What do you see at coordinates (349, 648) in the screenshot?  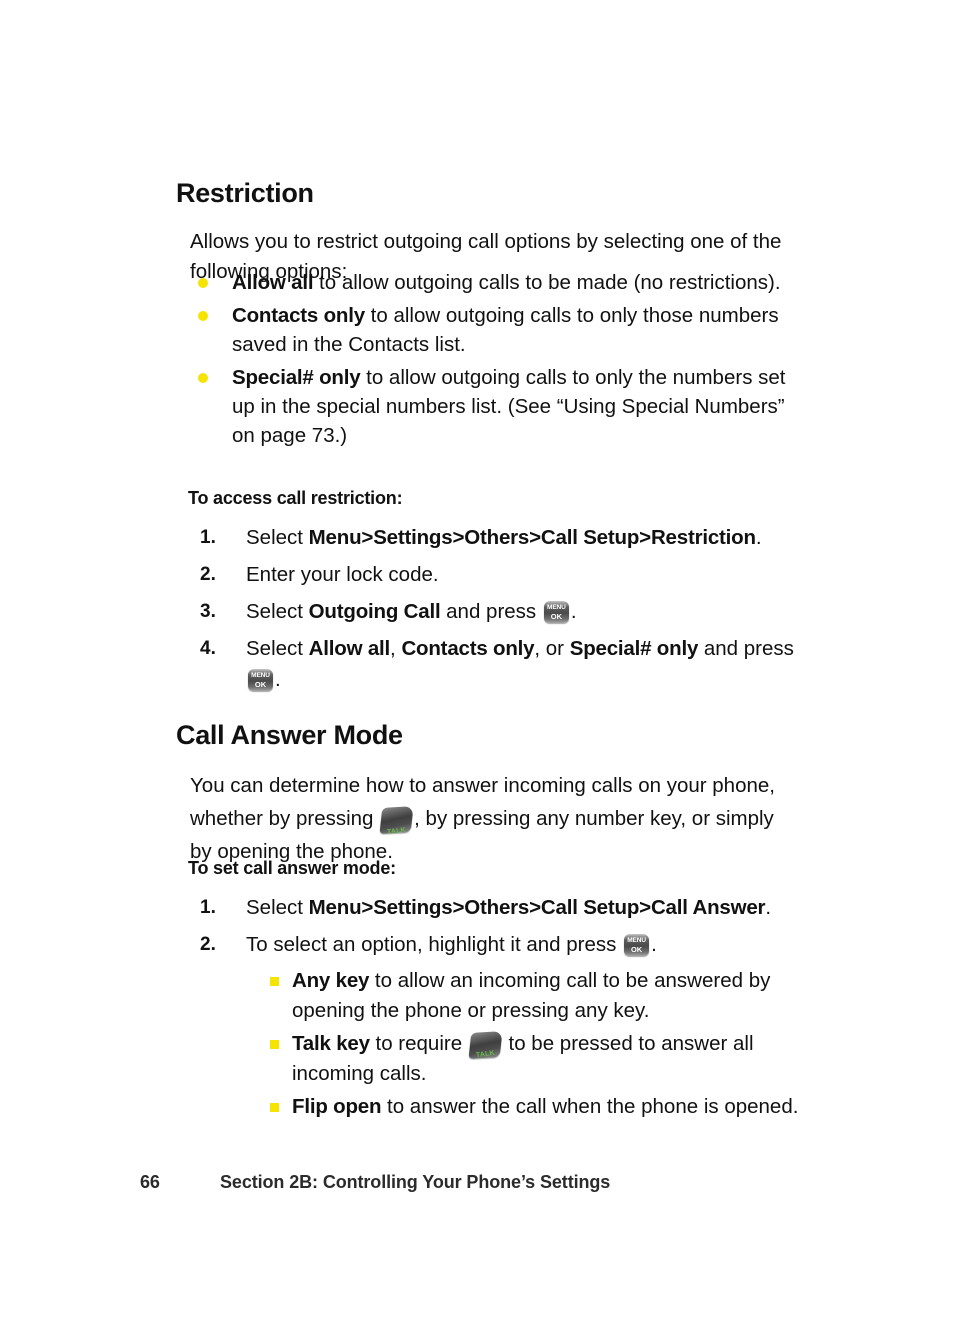 I see `step-bold-term-1: Allow all` at bounding box center [349, 648].